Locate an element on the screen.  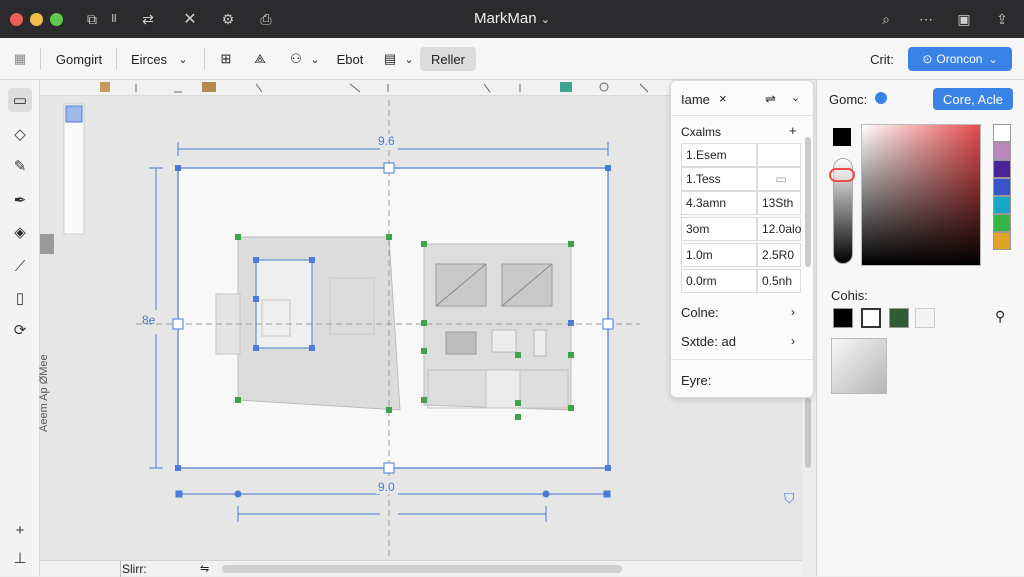
vertical-scroll-thumb is located at coordinates (808, 433).